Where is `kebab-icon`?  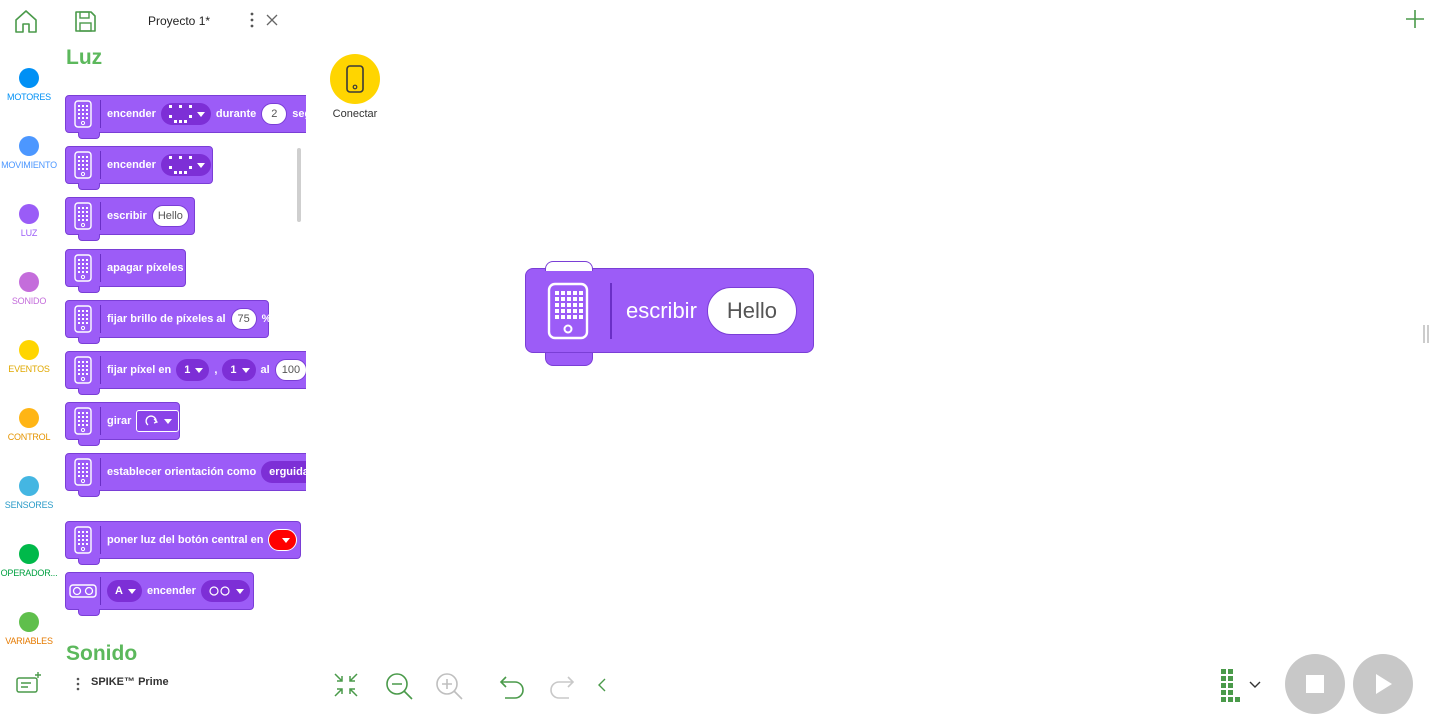 kebab-icon is located at coordinates (252, 20).